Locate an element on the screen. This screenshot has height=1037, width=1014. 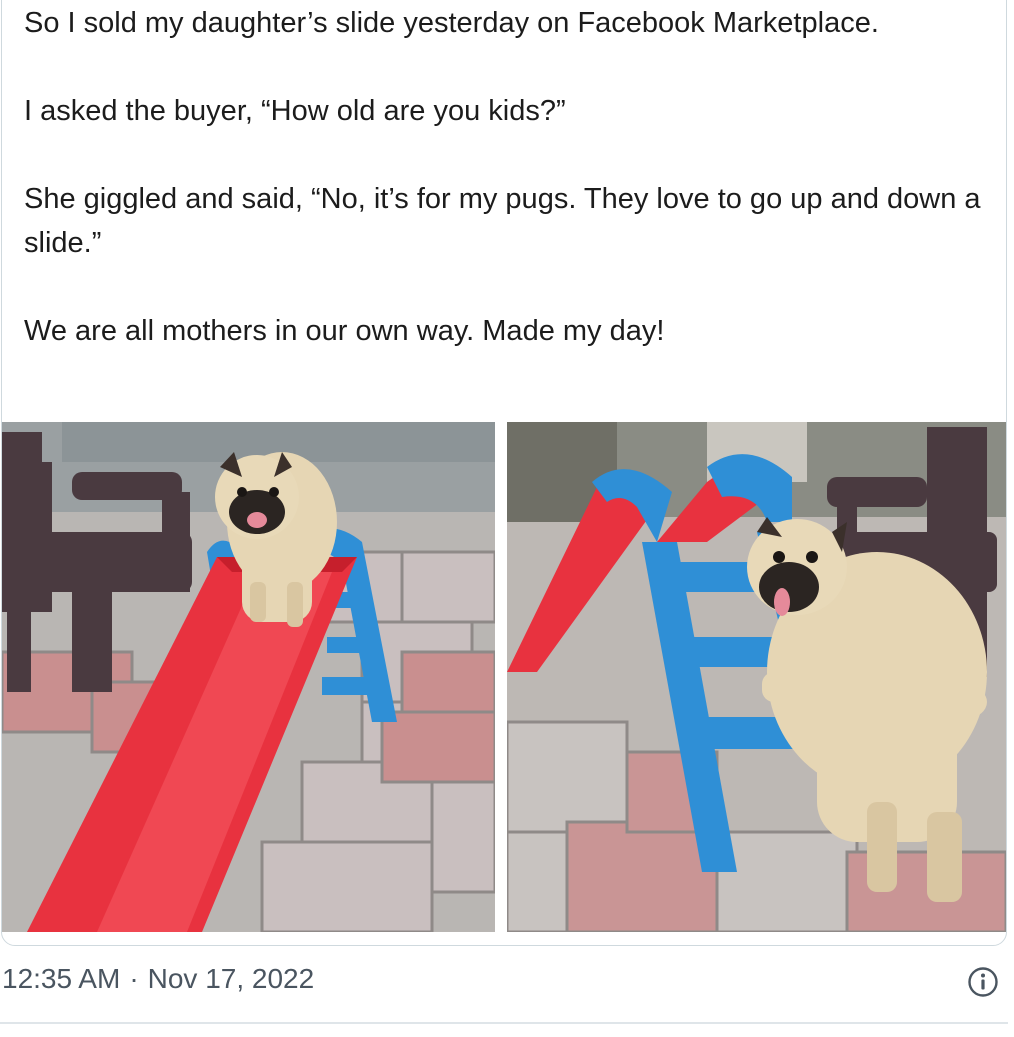
tweet-footer: 12:35 AM · Nov 17, 2022 is located at coordinates (507, 987).